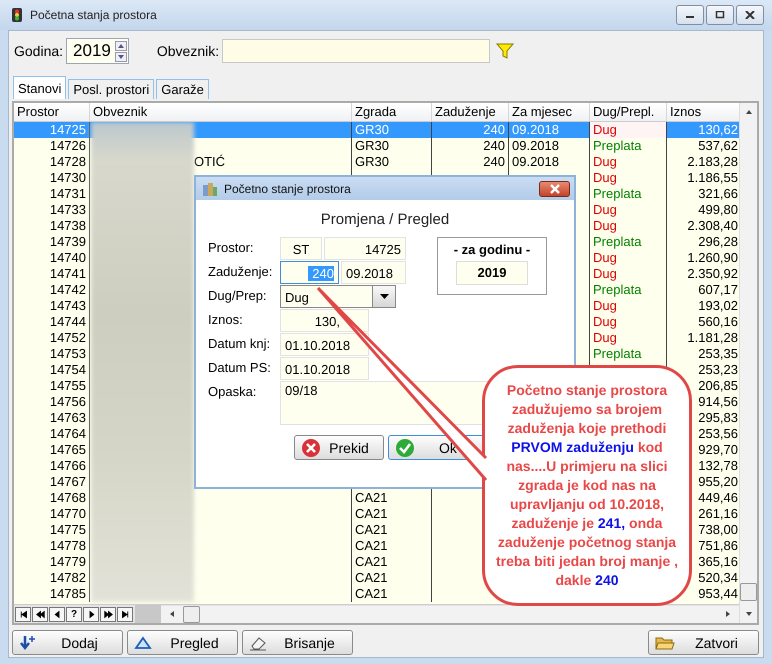 The image size is (772, 664). What do you see at coordinates (288, 189) in the screenshot?
I see `dialog-title: Početno stanje prostora` at bounding box center [288, 189].